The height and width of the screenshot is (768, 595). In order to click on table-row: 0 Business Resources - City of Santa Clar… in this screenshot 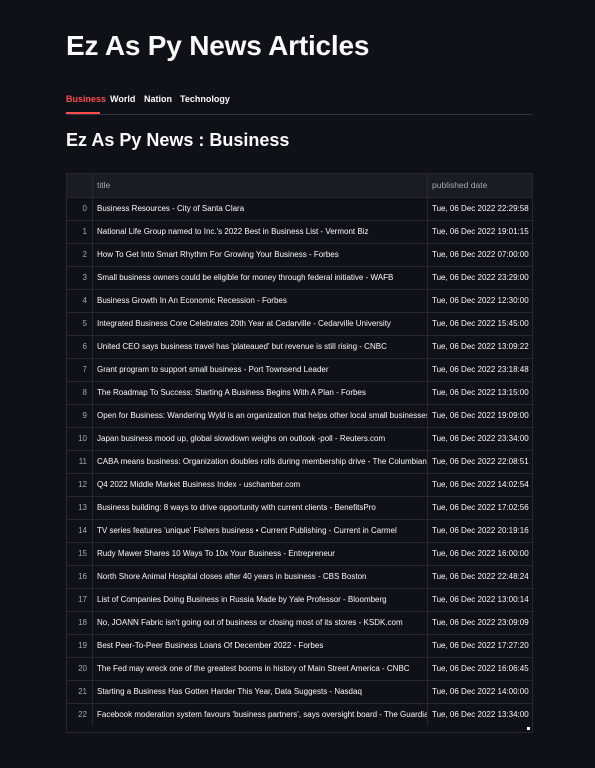, I will do `click(299, 208)`.